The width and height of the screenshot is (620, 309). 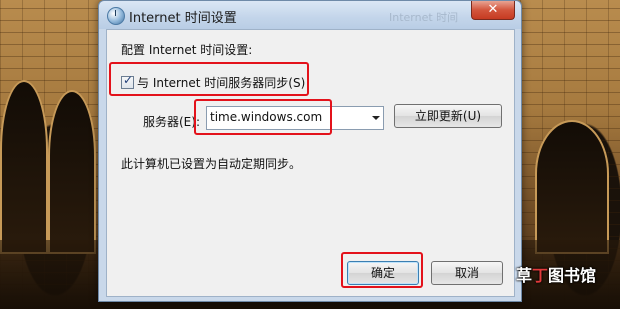 I want to click on ok-button: 确定, so click(x=383, y=273).